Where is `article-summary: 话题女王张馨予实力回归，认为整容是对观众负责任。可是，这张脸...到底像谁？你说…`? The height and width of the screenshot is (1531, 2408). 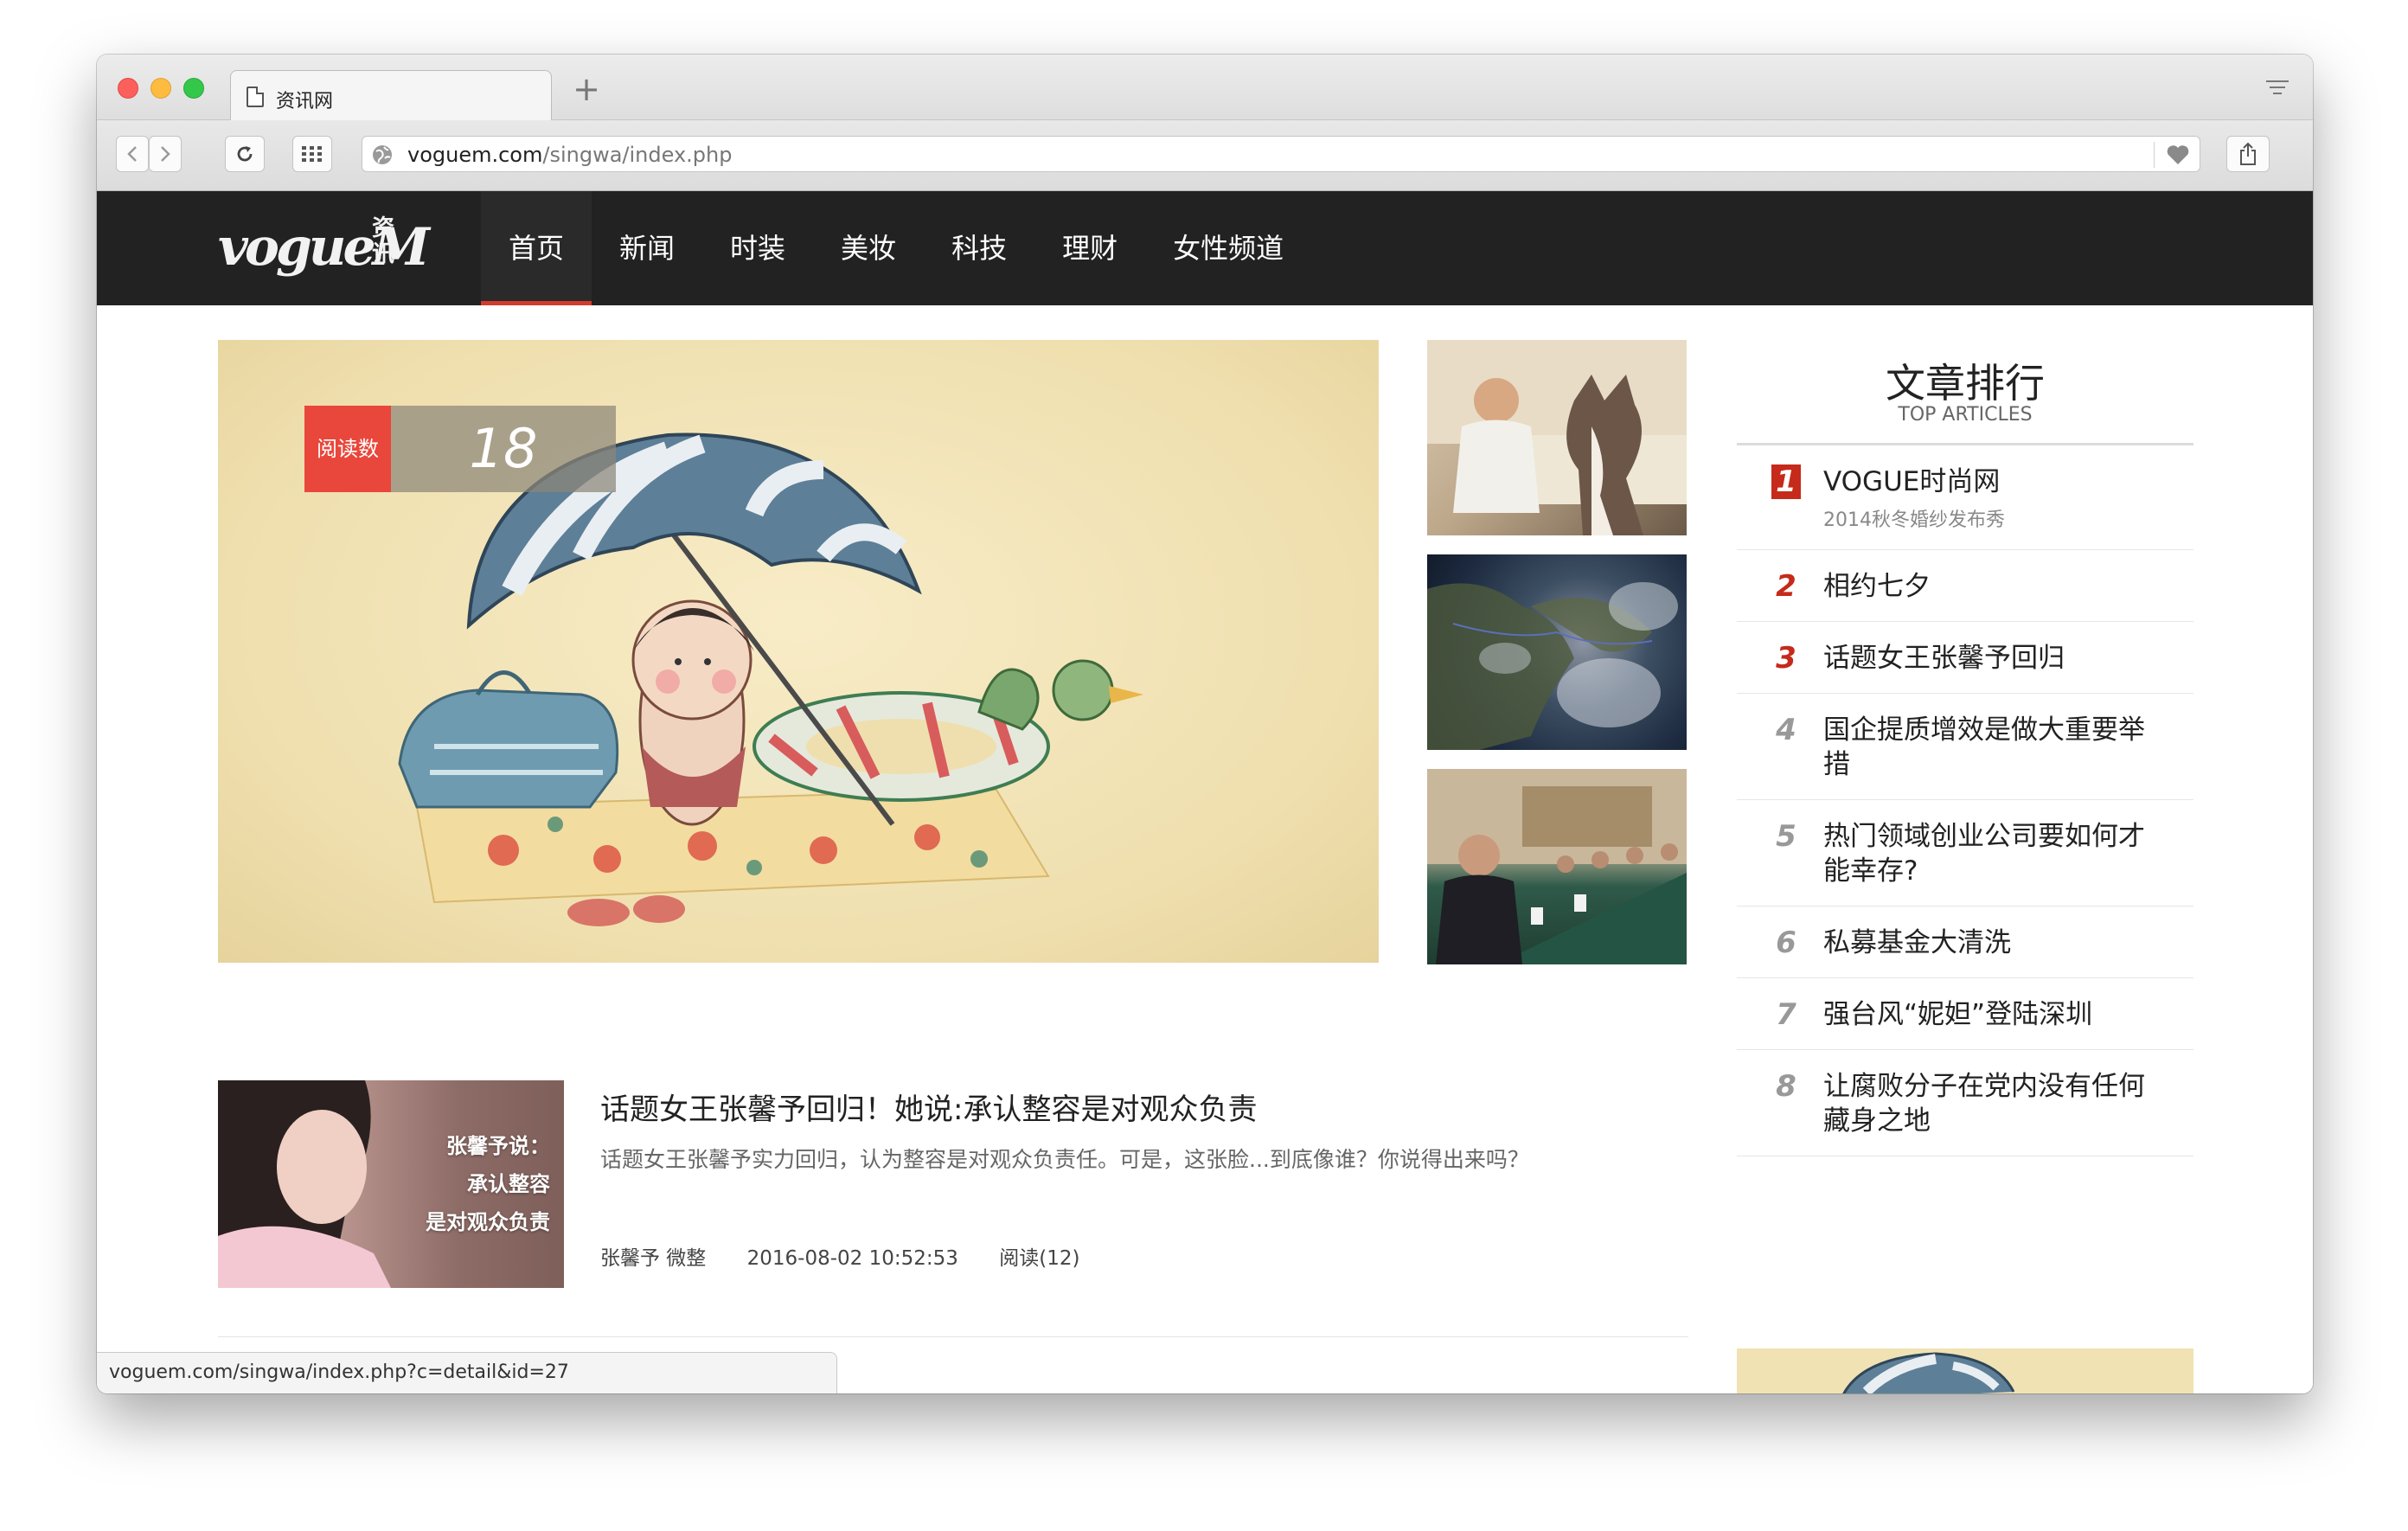 article-summary: 话题女王张馨予实力回归，认为整容是对观众负责任。可是，这张脸...到底像谁？你说… is located at coordinates (1064, 1159).